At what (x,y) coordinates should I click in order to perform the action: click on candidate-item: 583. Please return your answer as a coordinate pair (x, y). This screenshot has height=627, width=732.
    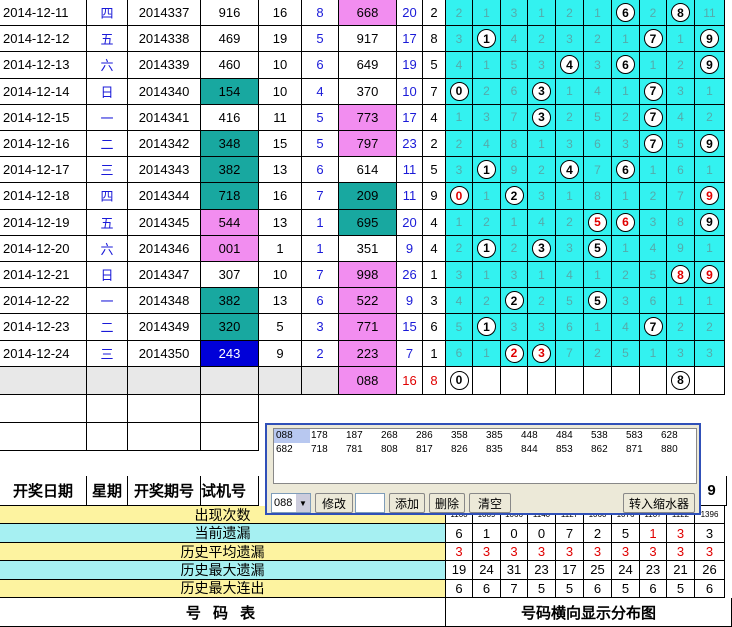
    Looking at the image, I should click on (642, 436).